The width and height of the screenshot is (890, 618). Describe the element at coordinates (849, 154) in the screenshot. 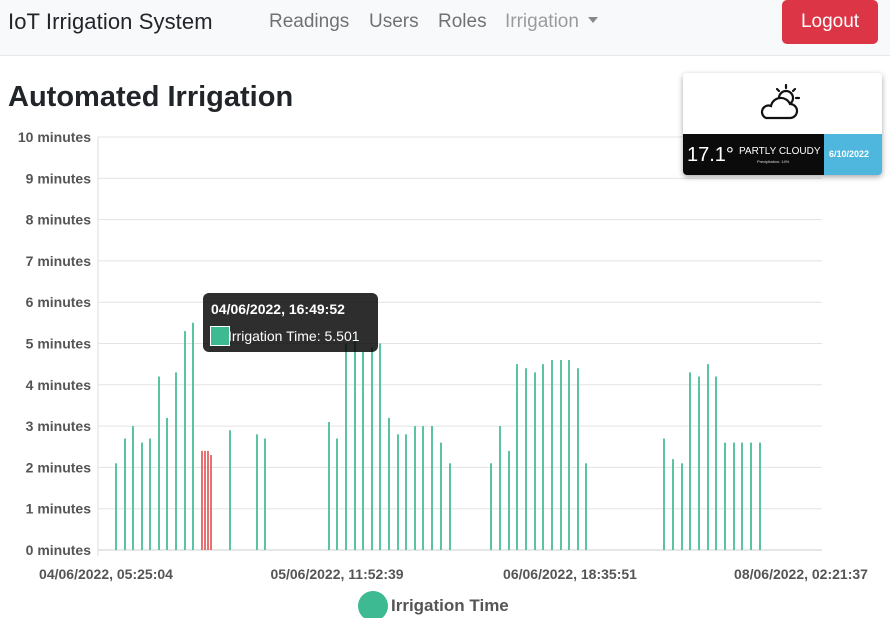

I see `weather-date: 6/10/2022` at that location.